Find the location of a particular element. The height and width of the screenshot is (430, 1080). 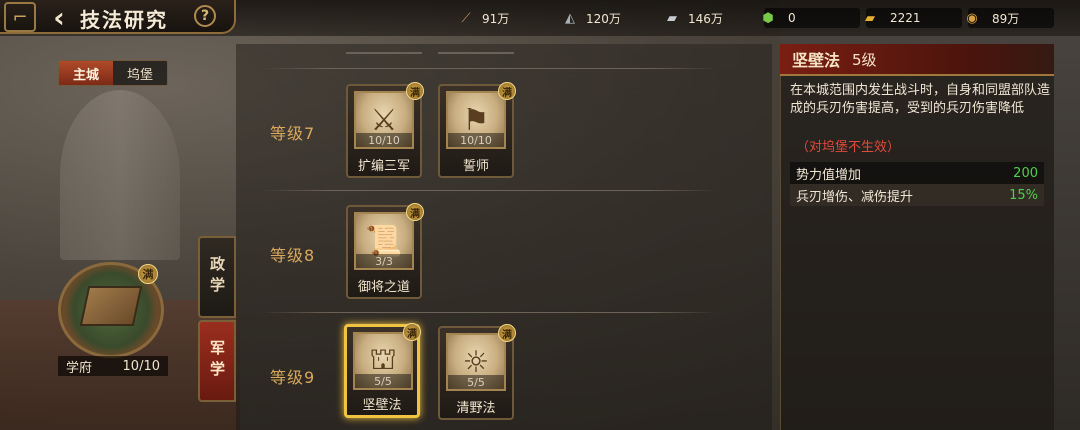

skill-name: 誓师 is located at coordinates (475, 166).